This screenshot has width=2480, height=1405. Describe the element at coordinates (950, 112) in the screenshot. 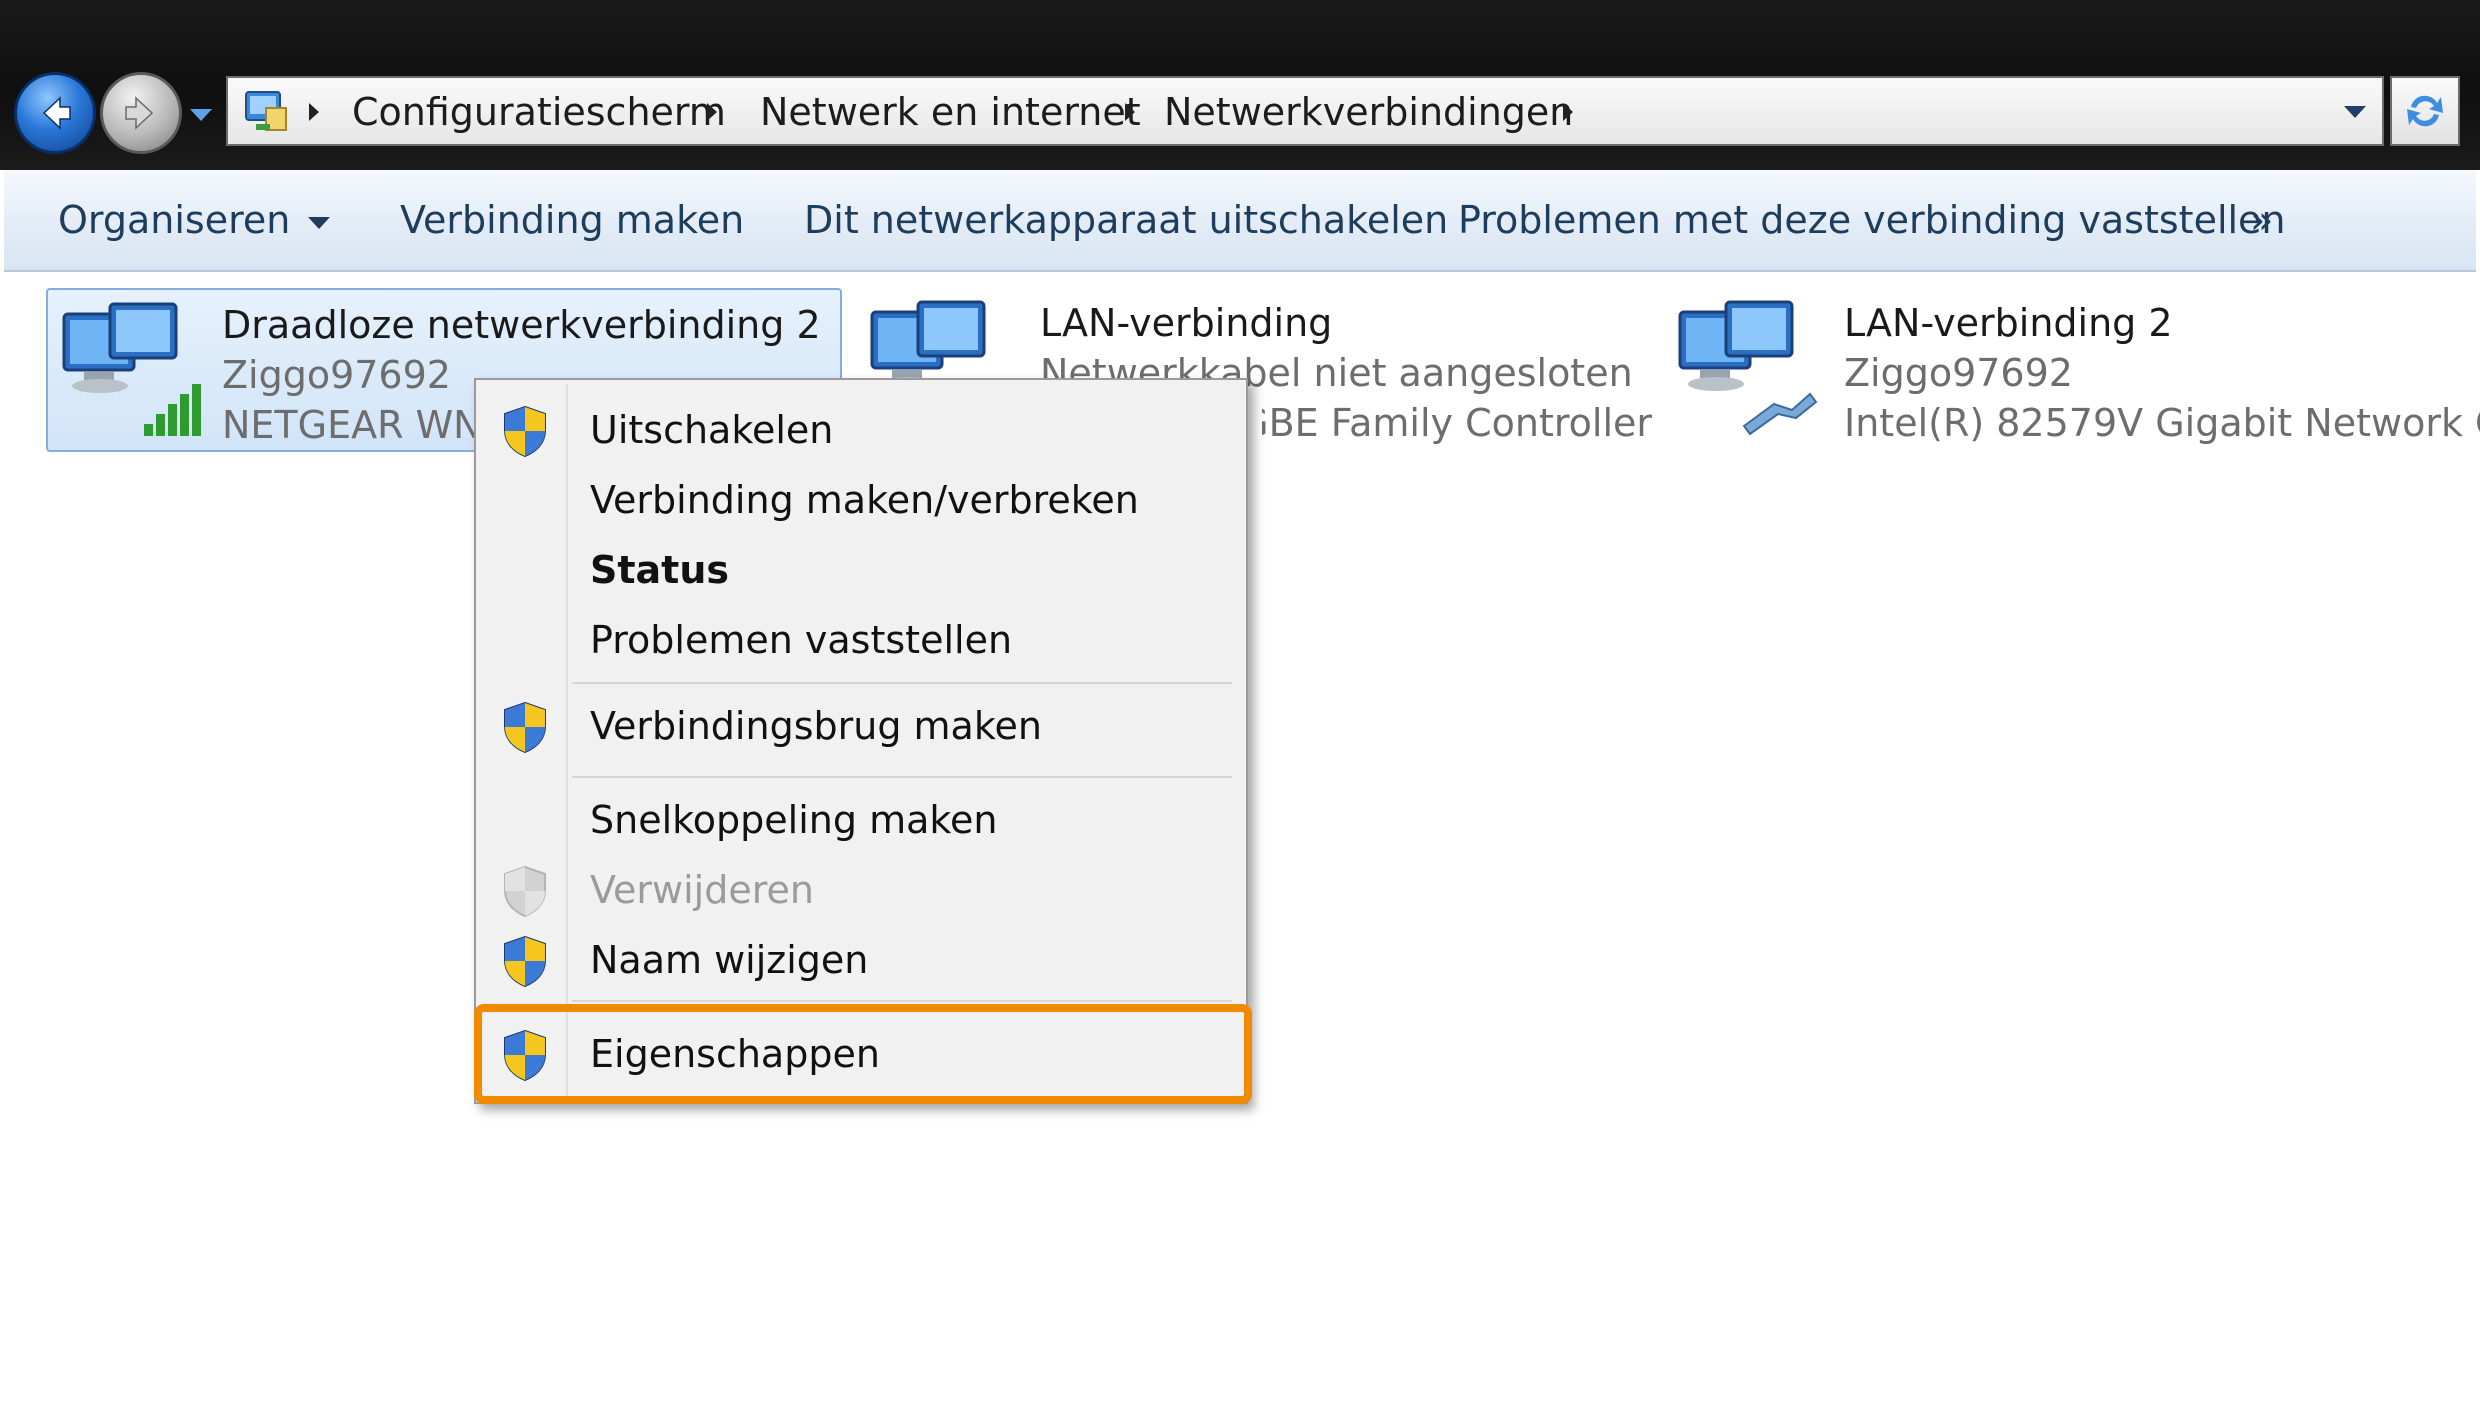

I see `breadcrumb-network-internet: Netwerk en internet` at that location.